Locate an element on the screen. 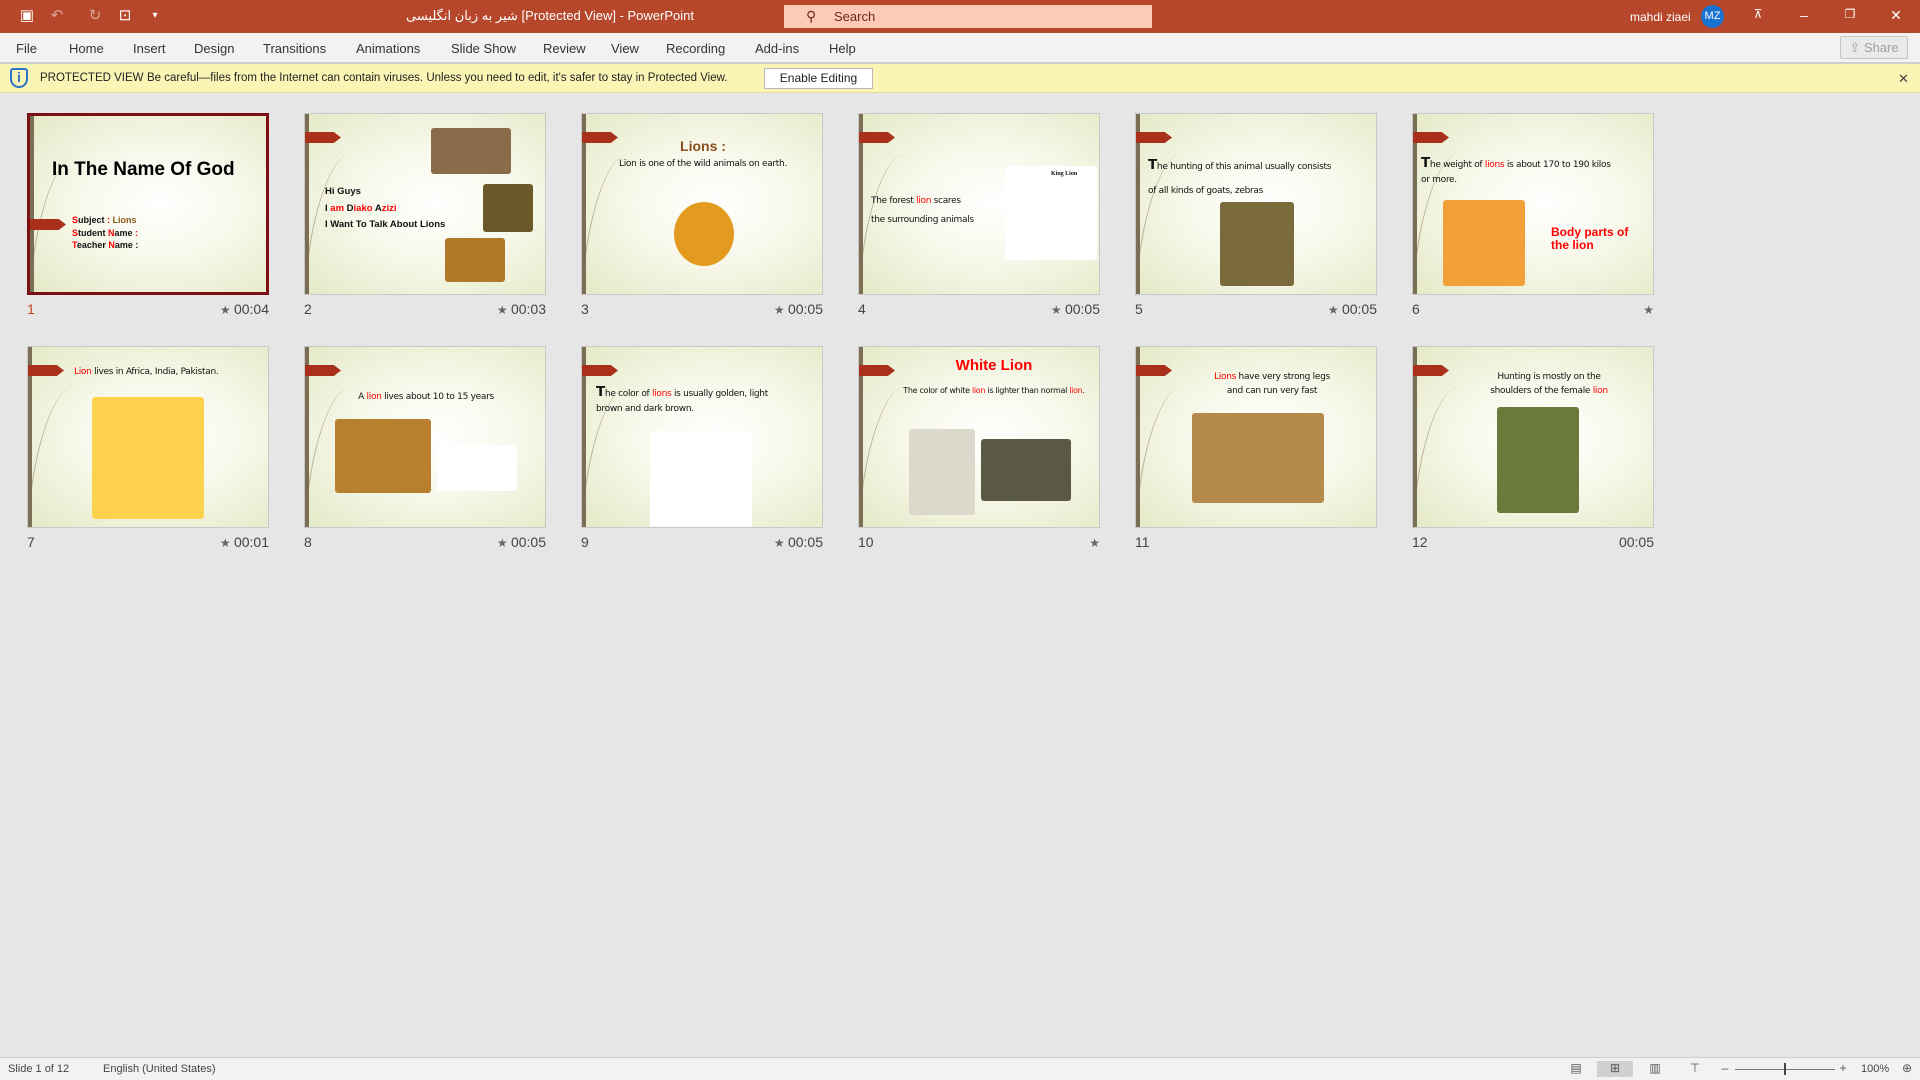 The width and height of the screenshot is (1920, 1080). protected-view-title: PROTECTED VIEW is located at coordinates (92, 78).